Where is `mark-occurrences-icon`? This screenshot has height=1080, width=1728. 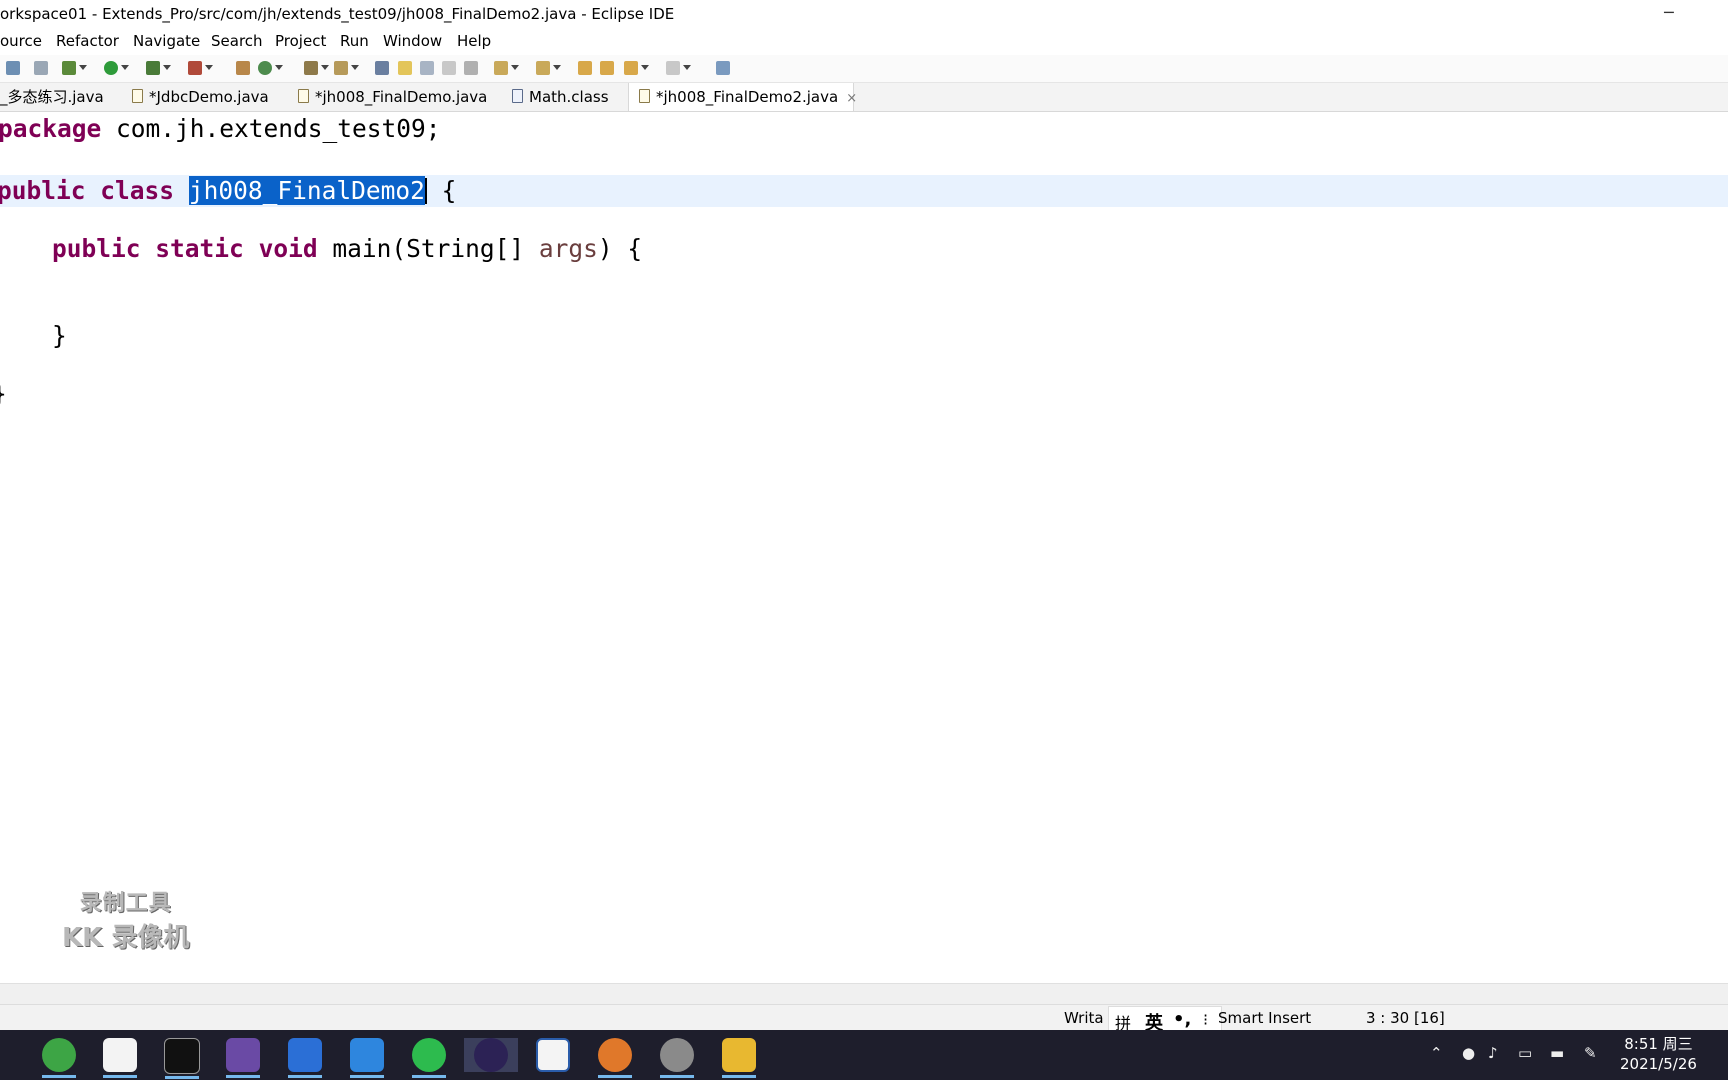
mark-occurrences-icon is located at coordinates (405, 68).